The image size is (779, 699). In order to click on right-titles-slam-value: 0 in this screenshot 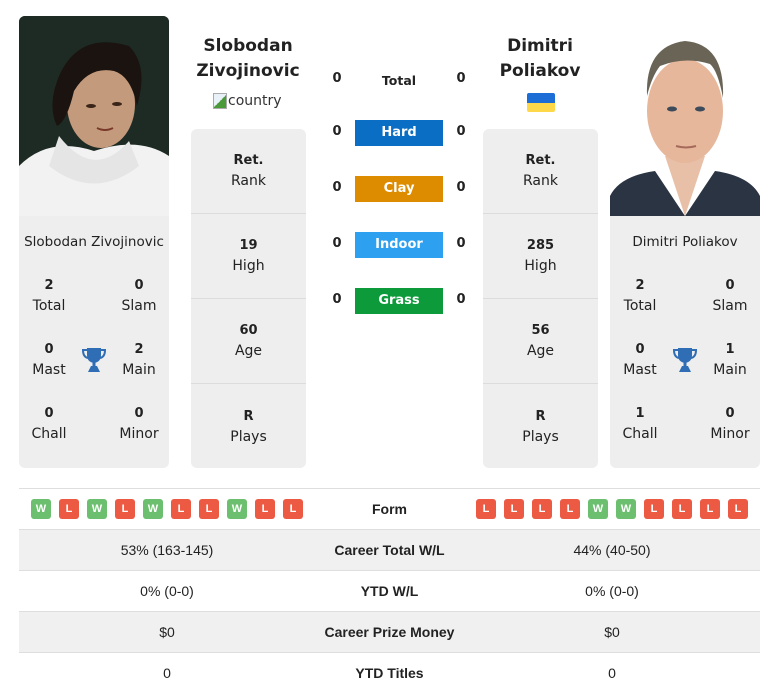, I will do `click(730, 285)`.